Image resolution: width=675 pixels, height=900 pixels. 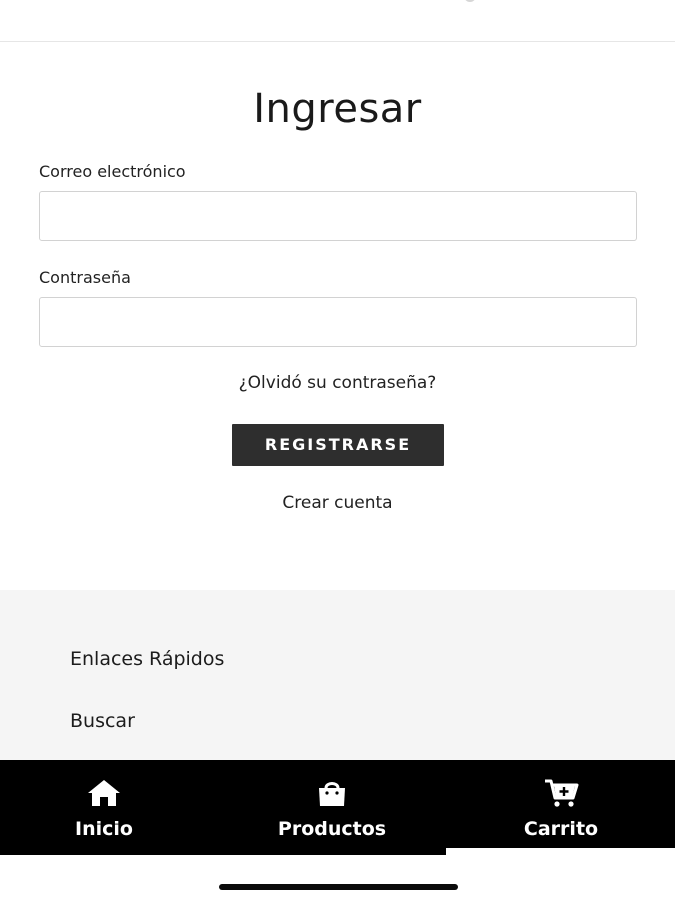 I want to click on forgot-password-link: ¿Olvidó su contraseña?, so click(x=337, y=383).